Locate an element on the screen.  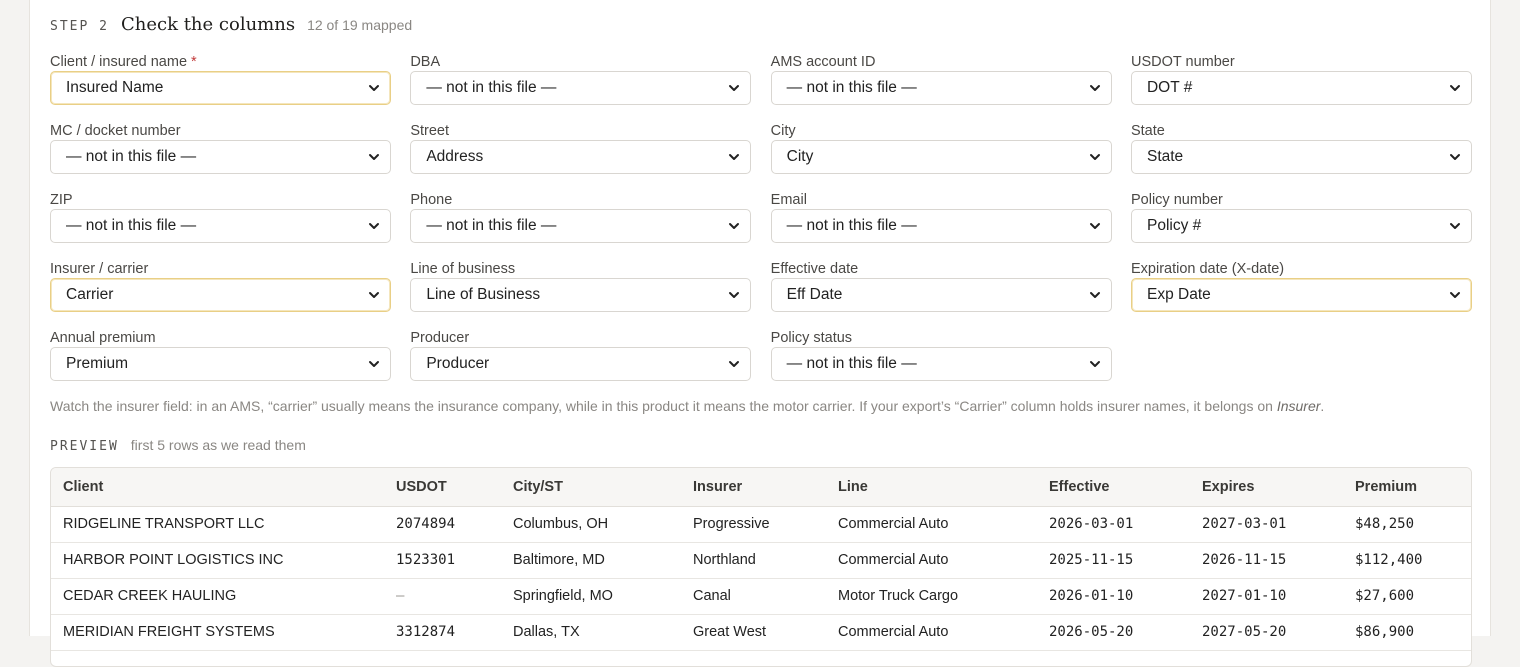
select-zip: — not in this file — is located at coordinates (220, 226).